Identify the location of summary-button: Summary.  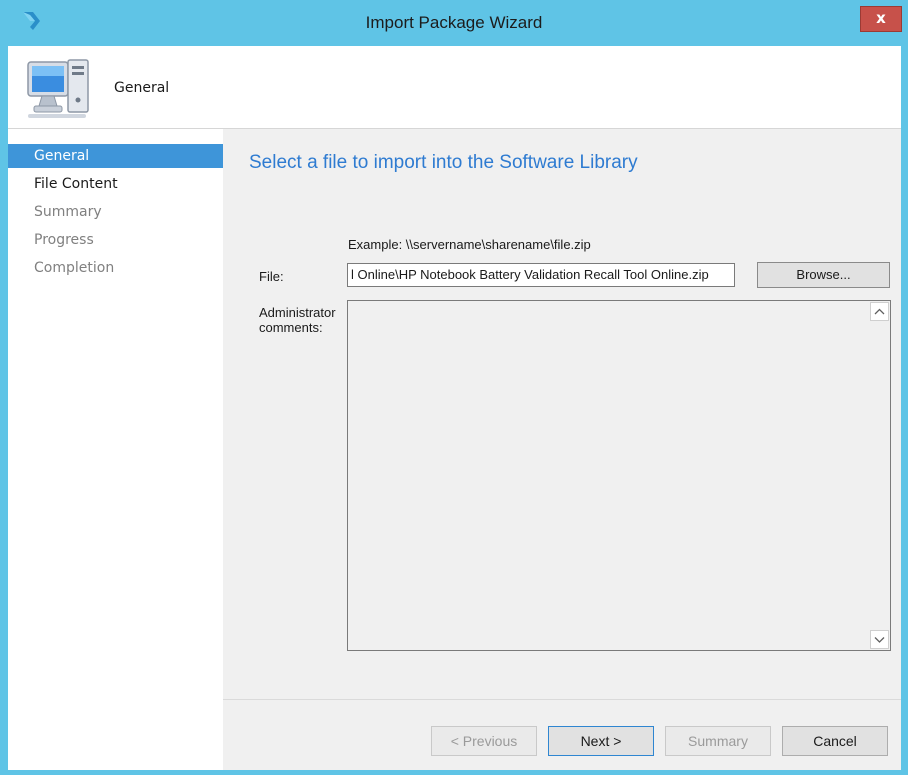
(718, 741).